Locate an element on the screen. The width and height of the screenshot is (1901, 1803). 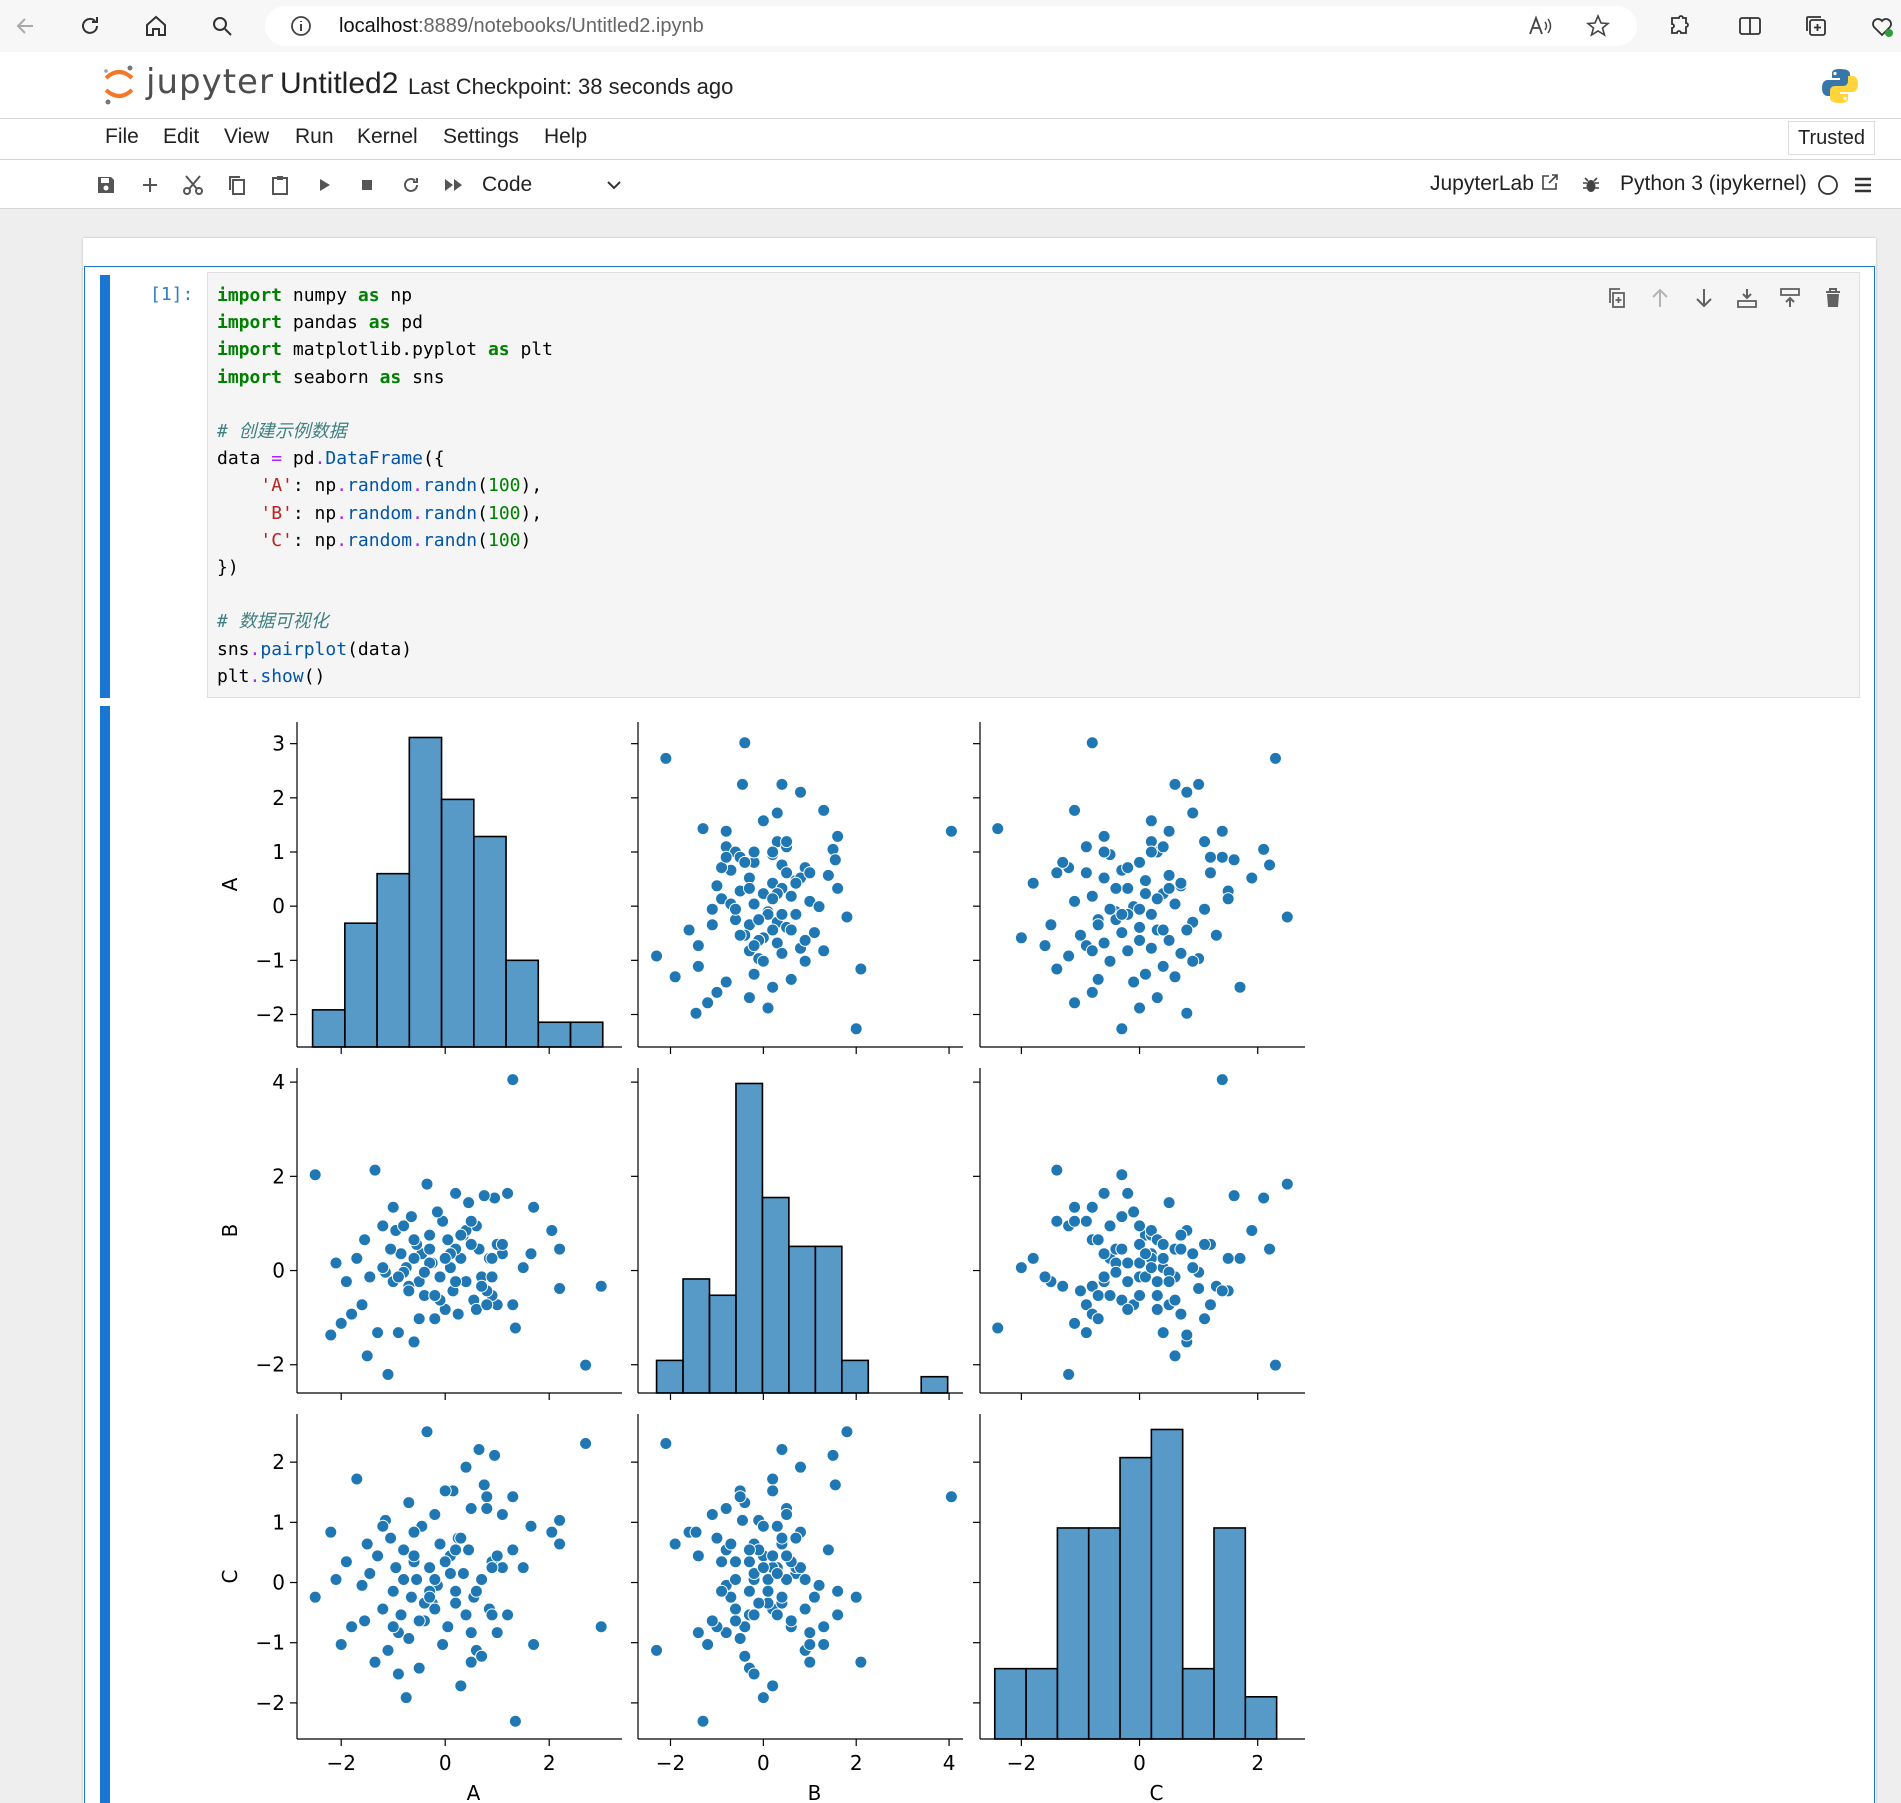
kernel-name: Python 3 (ipykernel) is located at coordinates (1713, 184).